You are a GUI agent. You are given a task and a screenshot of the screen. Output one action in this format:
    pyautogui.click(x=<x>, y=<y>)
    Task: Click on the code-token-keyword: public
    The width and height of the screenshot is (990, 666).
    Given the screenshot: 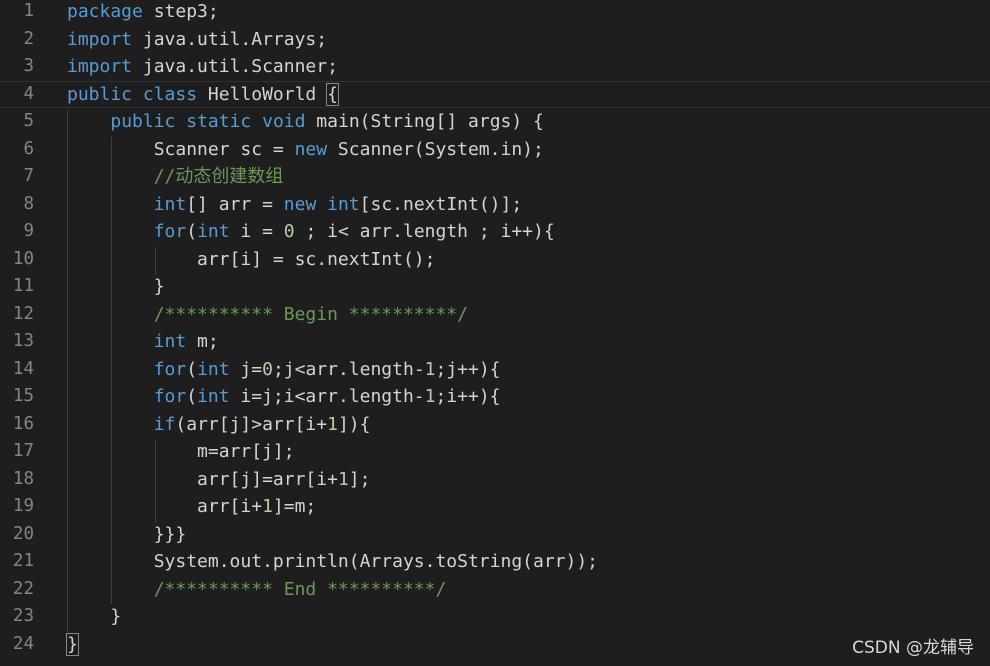 What is the action you would take?
    pyautogui.click(x=100, y=94)
    